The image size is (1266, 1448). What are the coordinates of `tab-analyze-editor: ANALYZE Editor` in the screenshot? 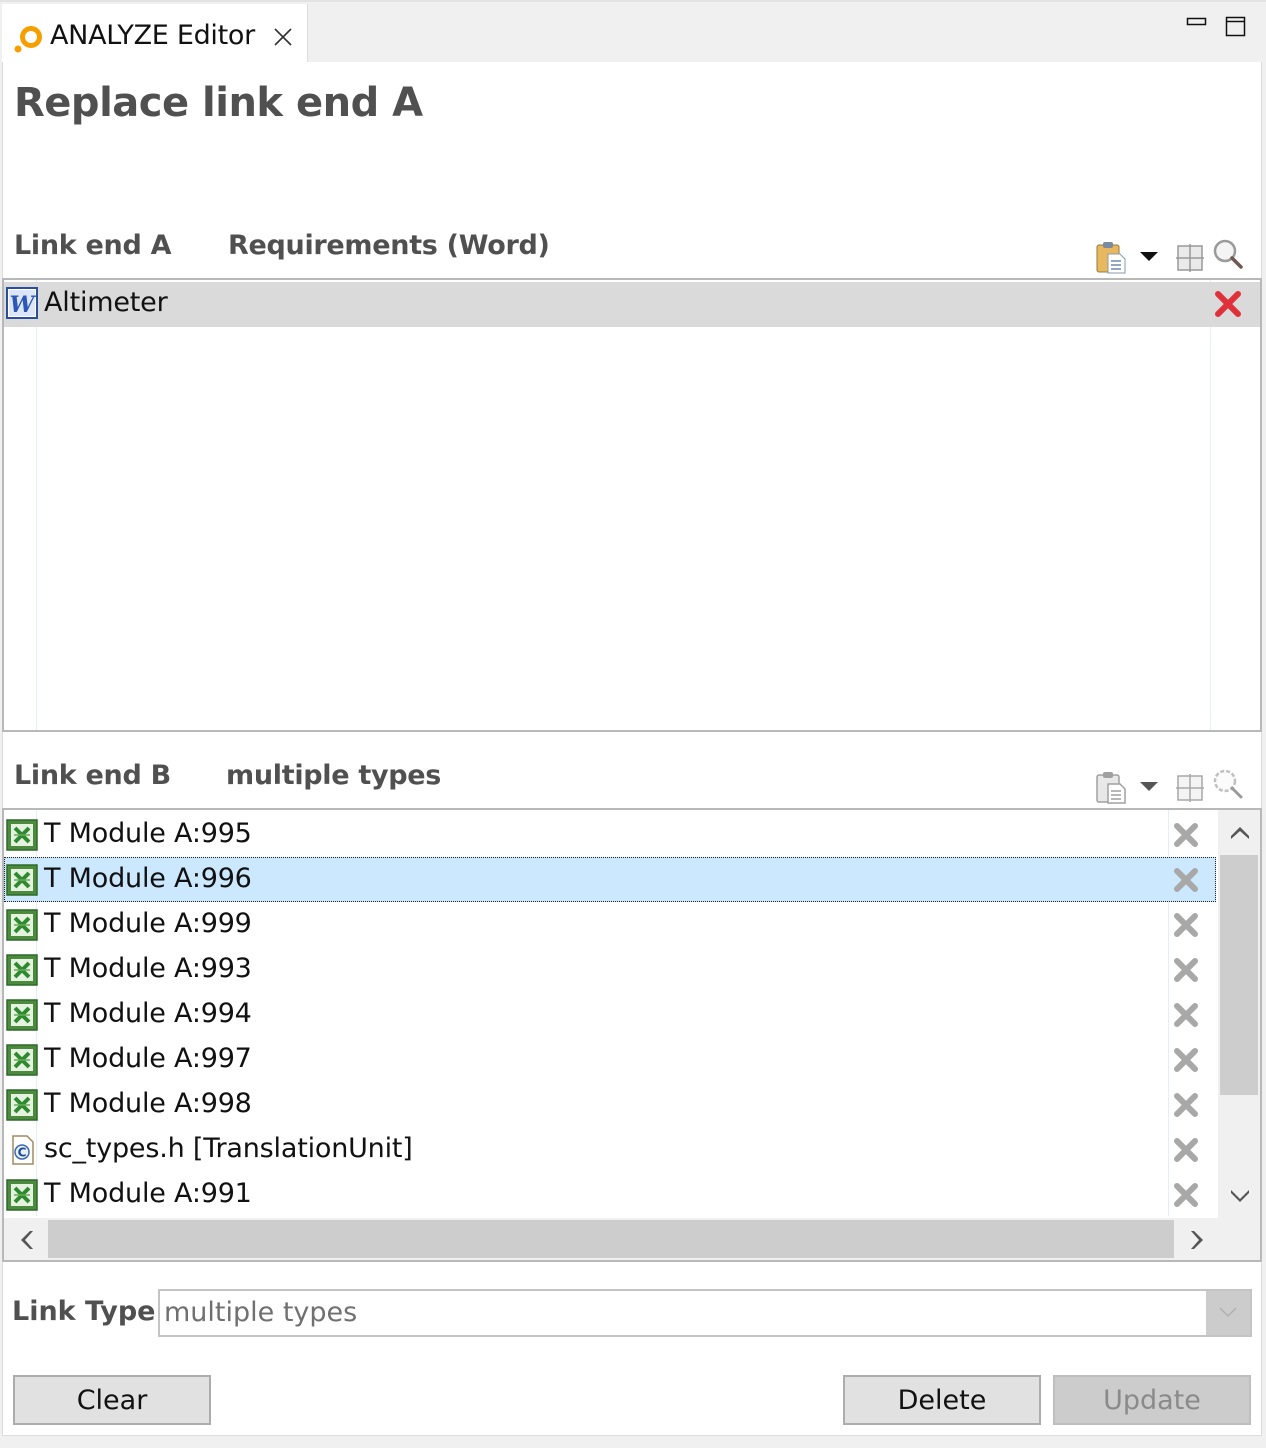 It's located at (155, 34).